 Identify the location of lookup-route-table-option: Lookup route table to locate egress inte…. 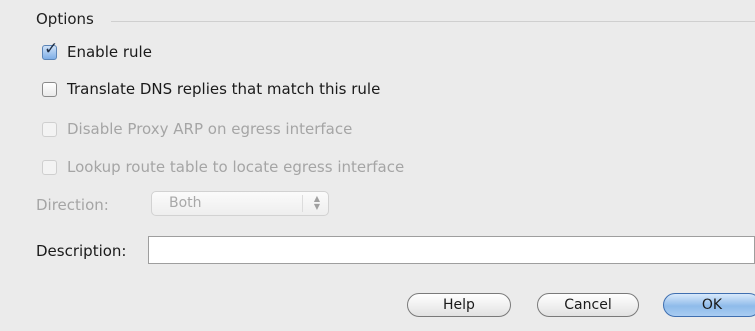
(223, 167).